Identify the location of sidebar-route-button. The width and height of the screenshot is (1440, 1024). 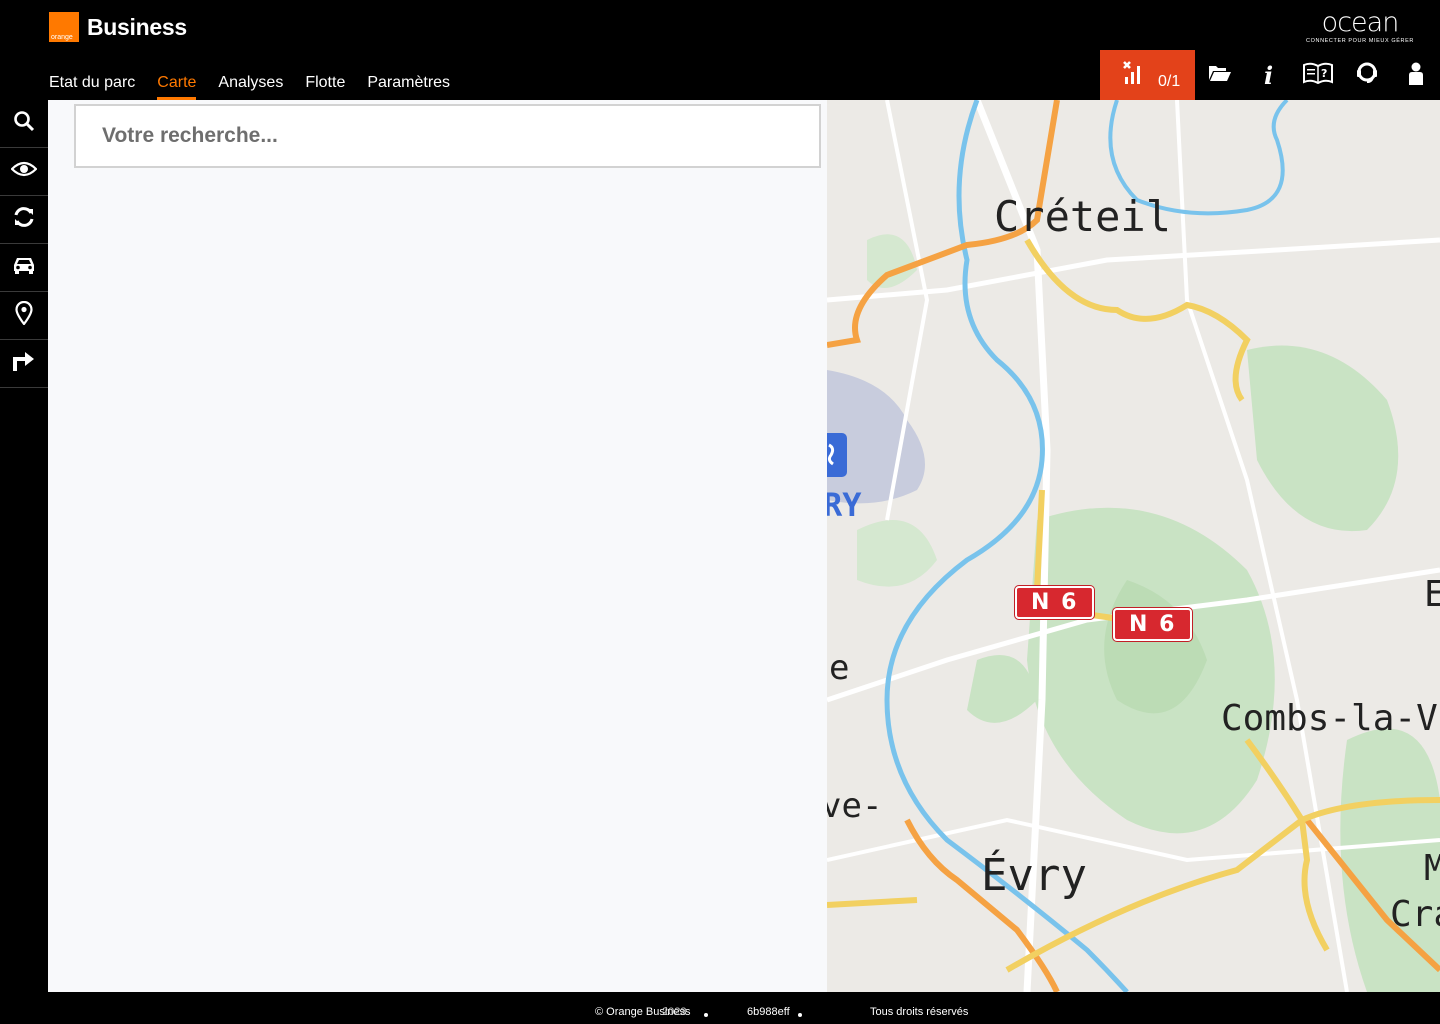
(24, 364).